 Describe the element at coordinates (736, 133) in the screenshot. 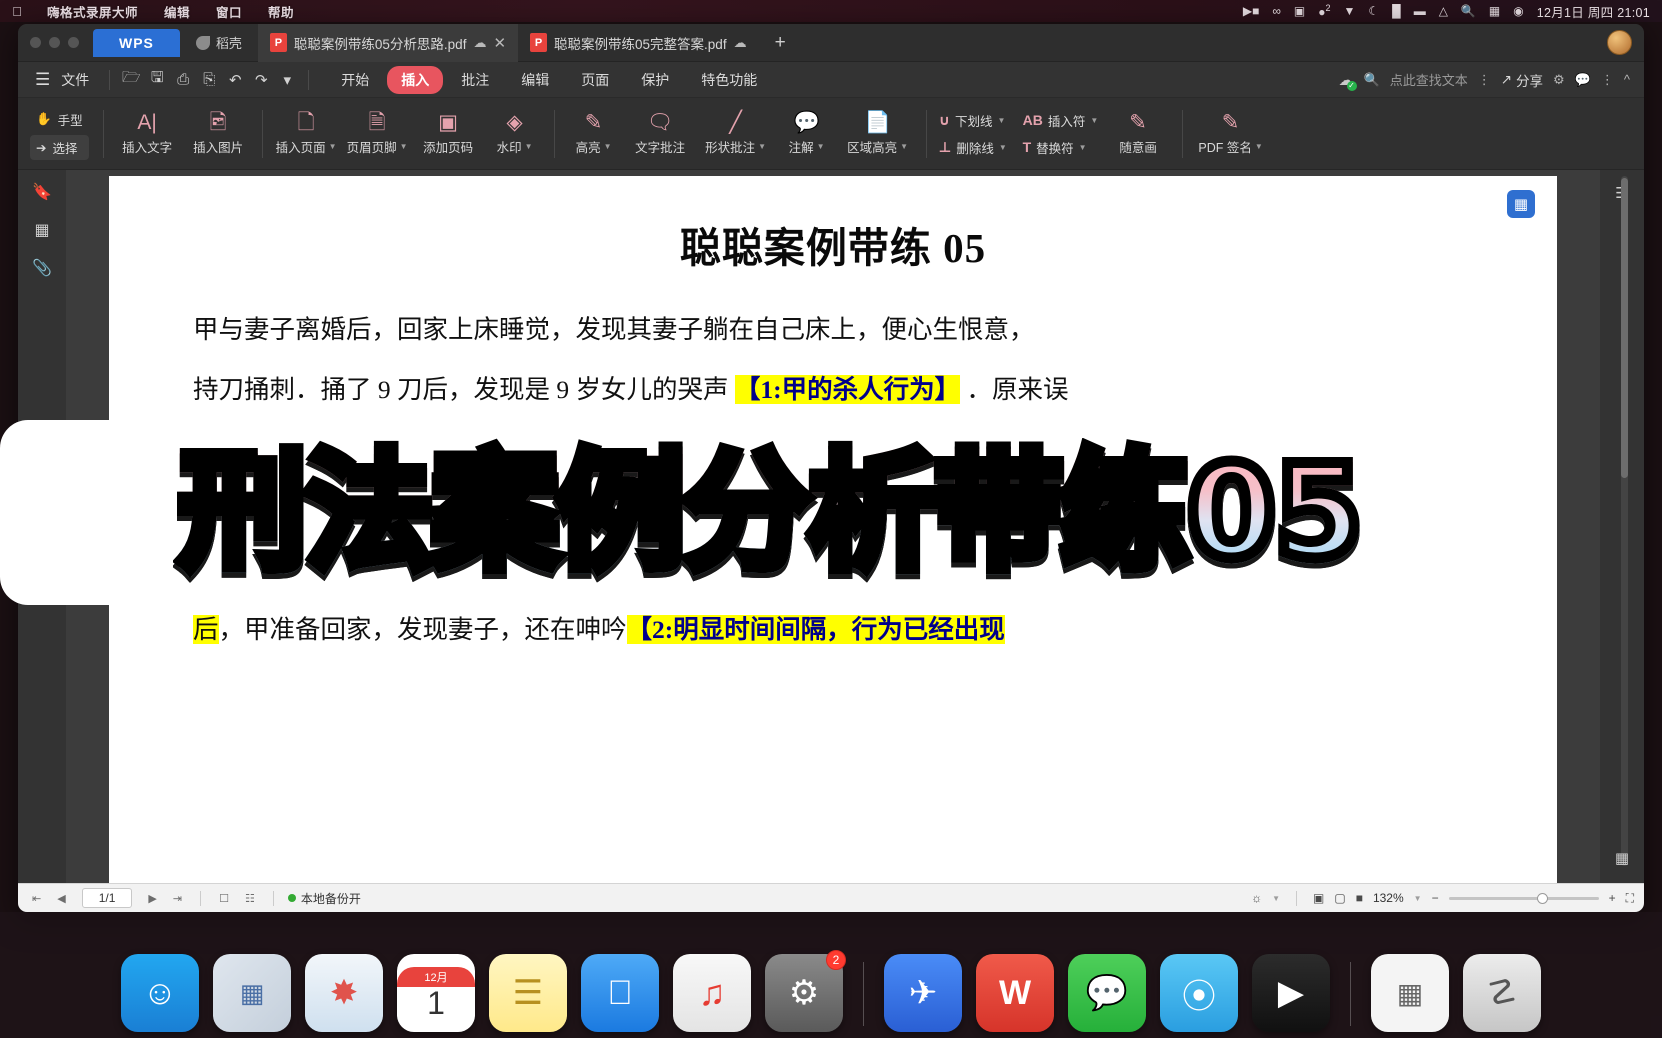

I see `shape-comment-button: ╱ 形状批注 ▼` at that location.